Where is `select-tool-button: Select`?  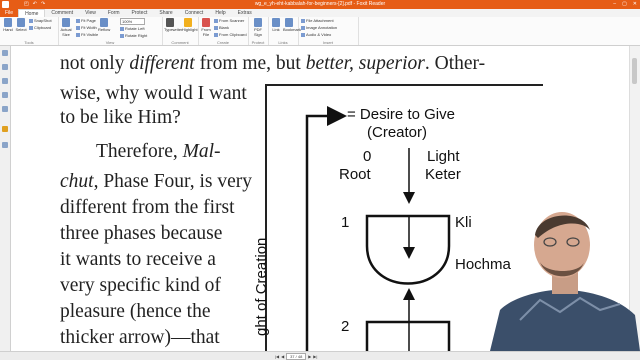 select-tool-button: Select is located at coordinates (21, 25).